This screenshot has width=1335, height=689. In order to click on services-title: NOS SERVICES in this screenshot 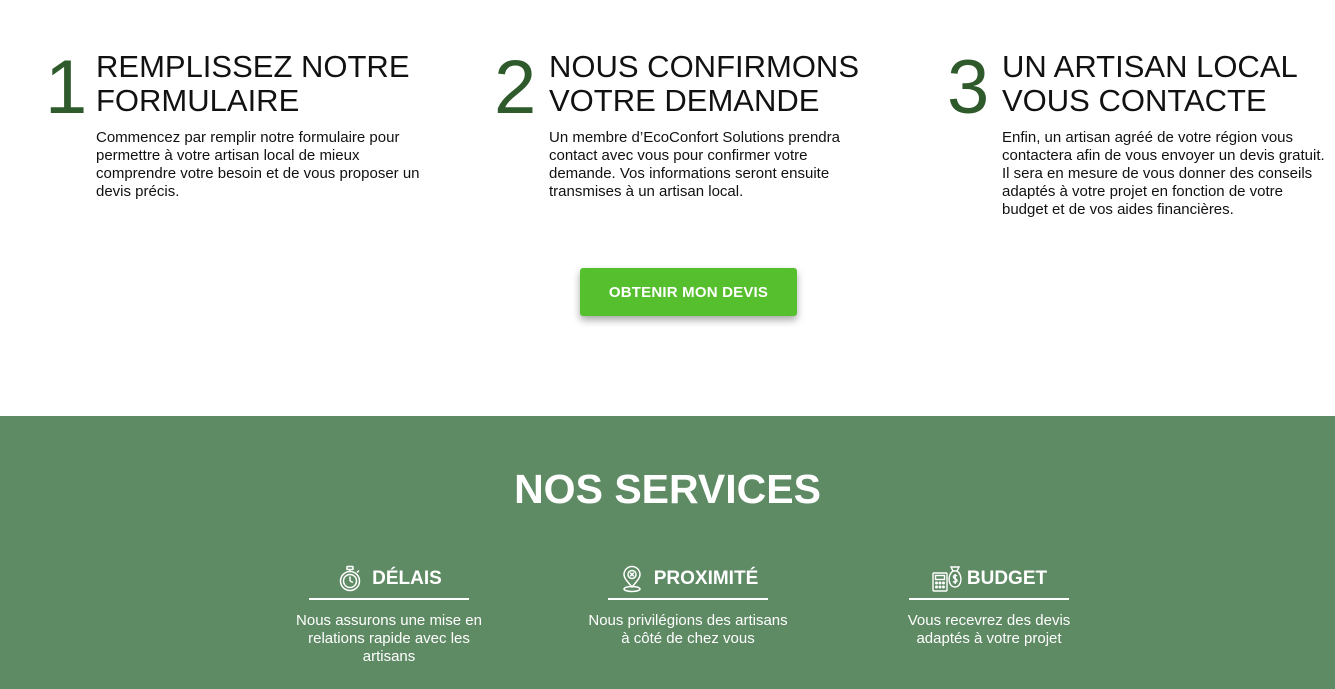, I will do `click(667, 489)`.